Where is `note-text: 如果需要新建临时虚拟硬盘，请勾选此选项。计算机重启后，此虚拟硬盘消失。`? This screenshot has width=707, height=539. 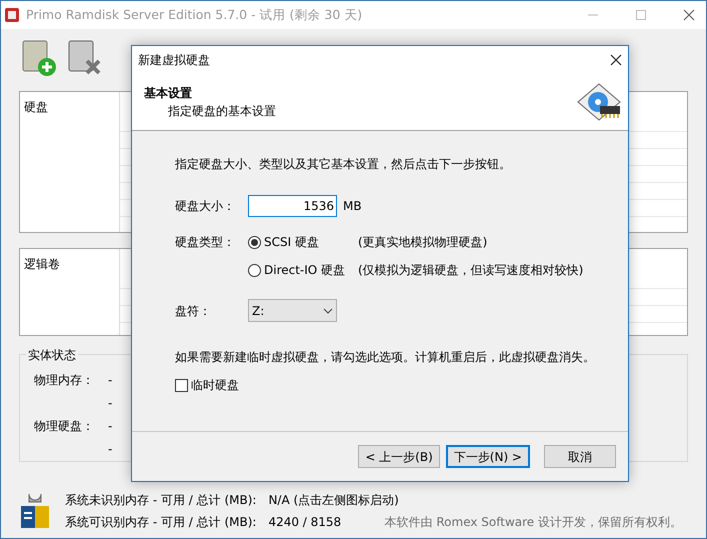 note-text: 如果需要新建临时虚拟硬盘，请勾选此选项。计算机重启后，此虚拟硬盘消失。 is located at coordinates (385, 357).